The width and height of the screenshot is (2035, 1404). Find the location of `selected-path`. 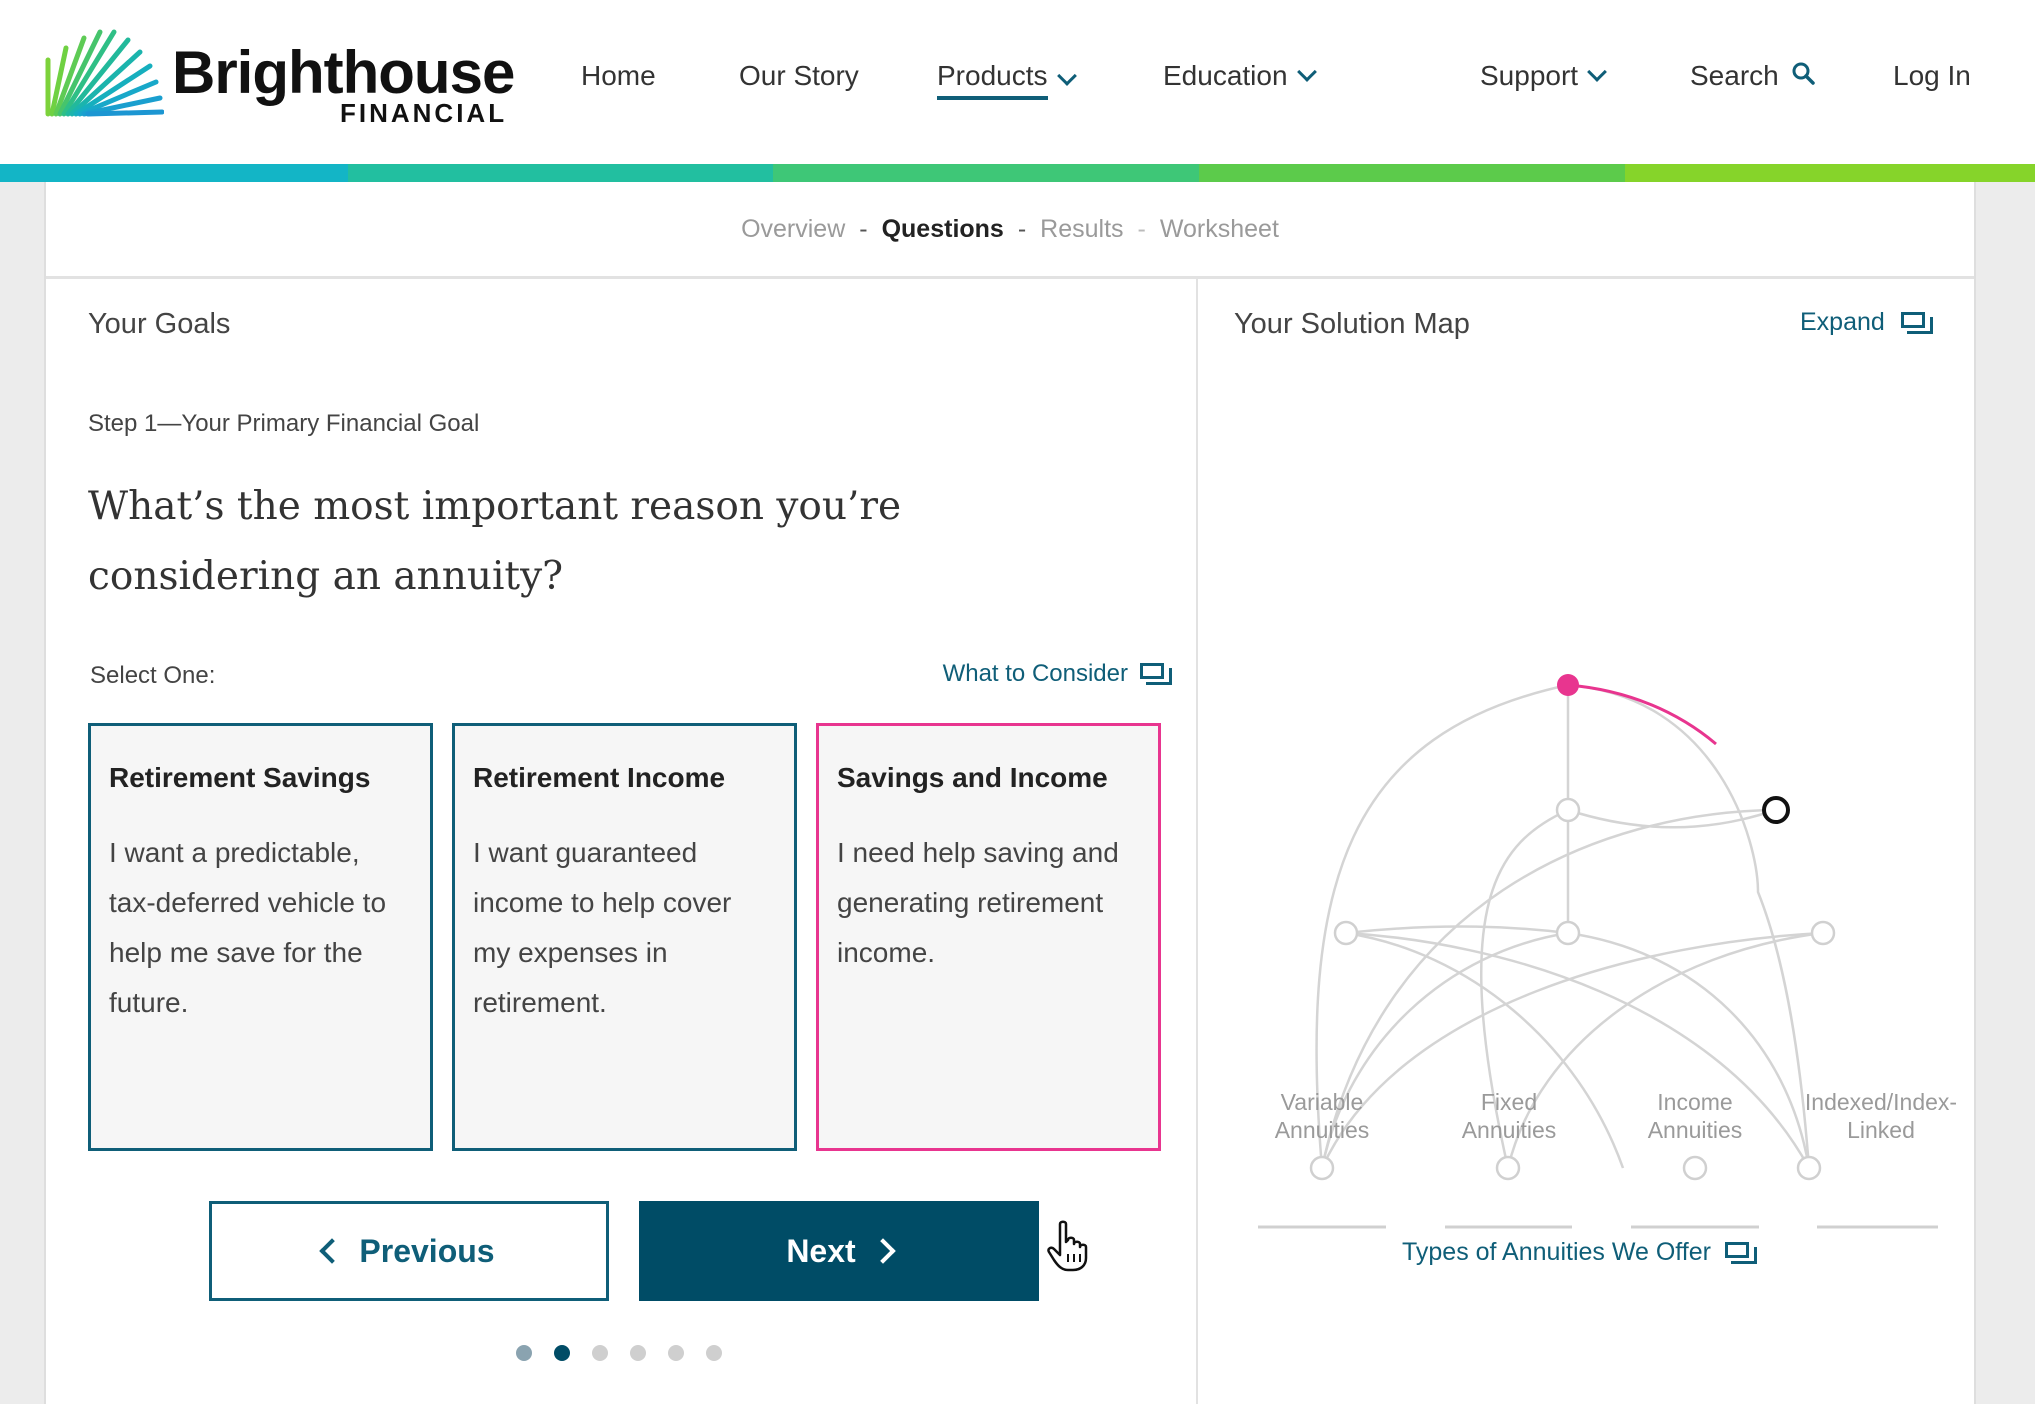

selected-path is located at coordinates (1642, 714).